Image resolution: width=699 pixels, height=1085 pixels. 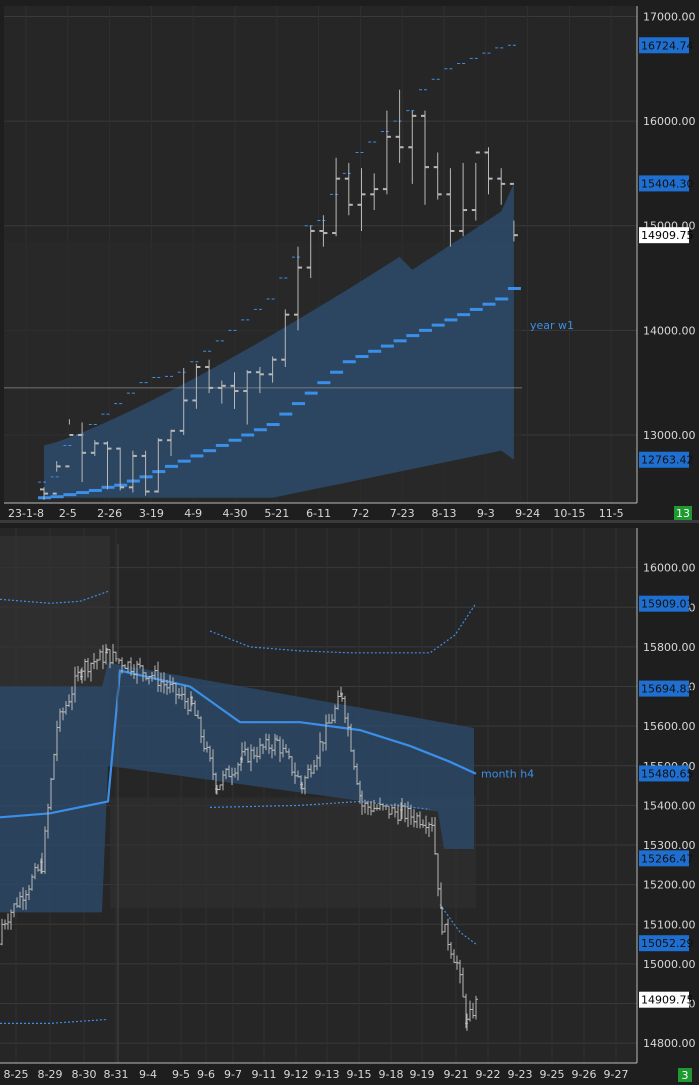 What do you see at coordinates (360, 513) in the screenshot?
I see `x-tick-label: 7-2` at bounding box center [360, 513].